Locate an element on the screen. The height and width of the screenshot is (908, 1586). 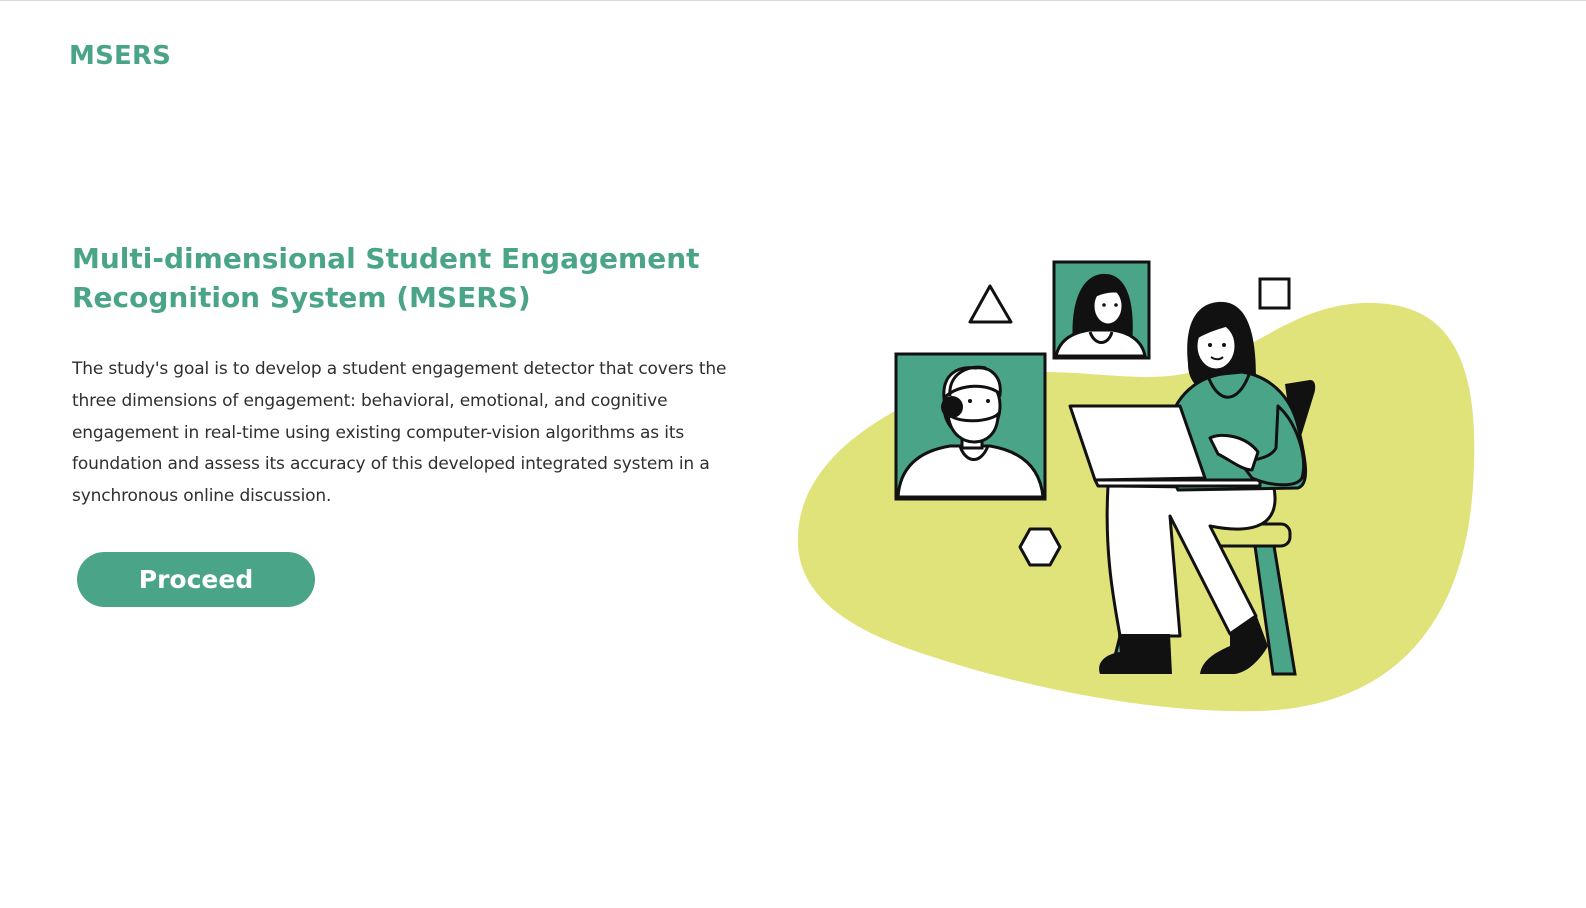
hexagon-shape is located at coordinates (1040, 547).